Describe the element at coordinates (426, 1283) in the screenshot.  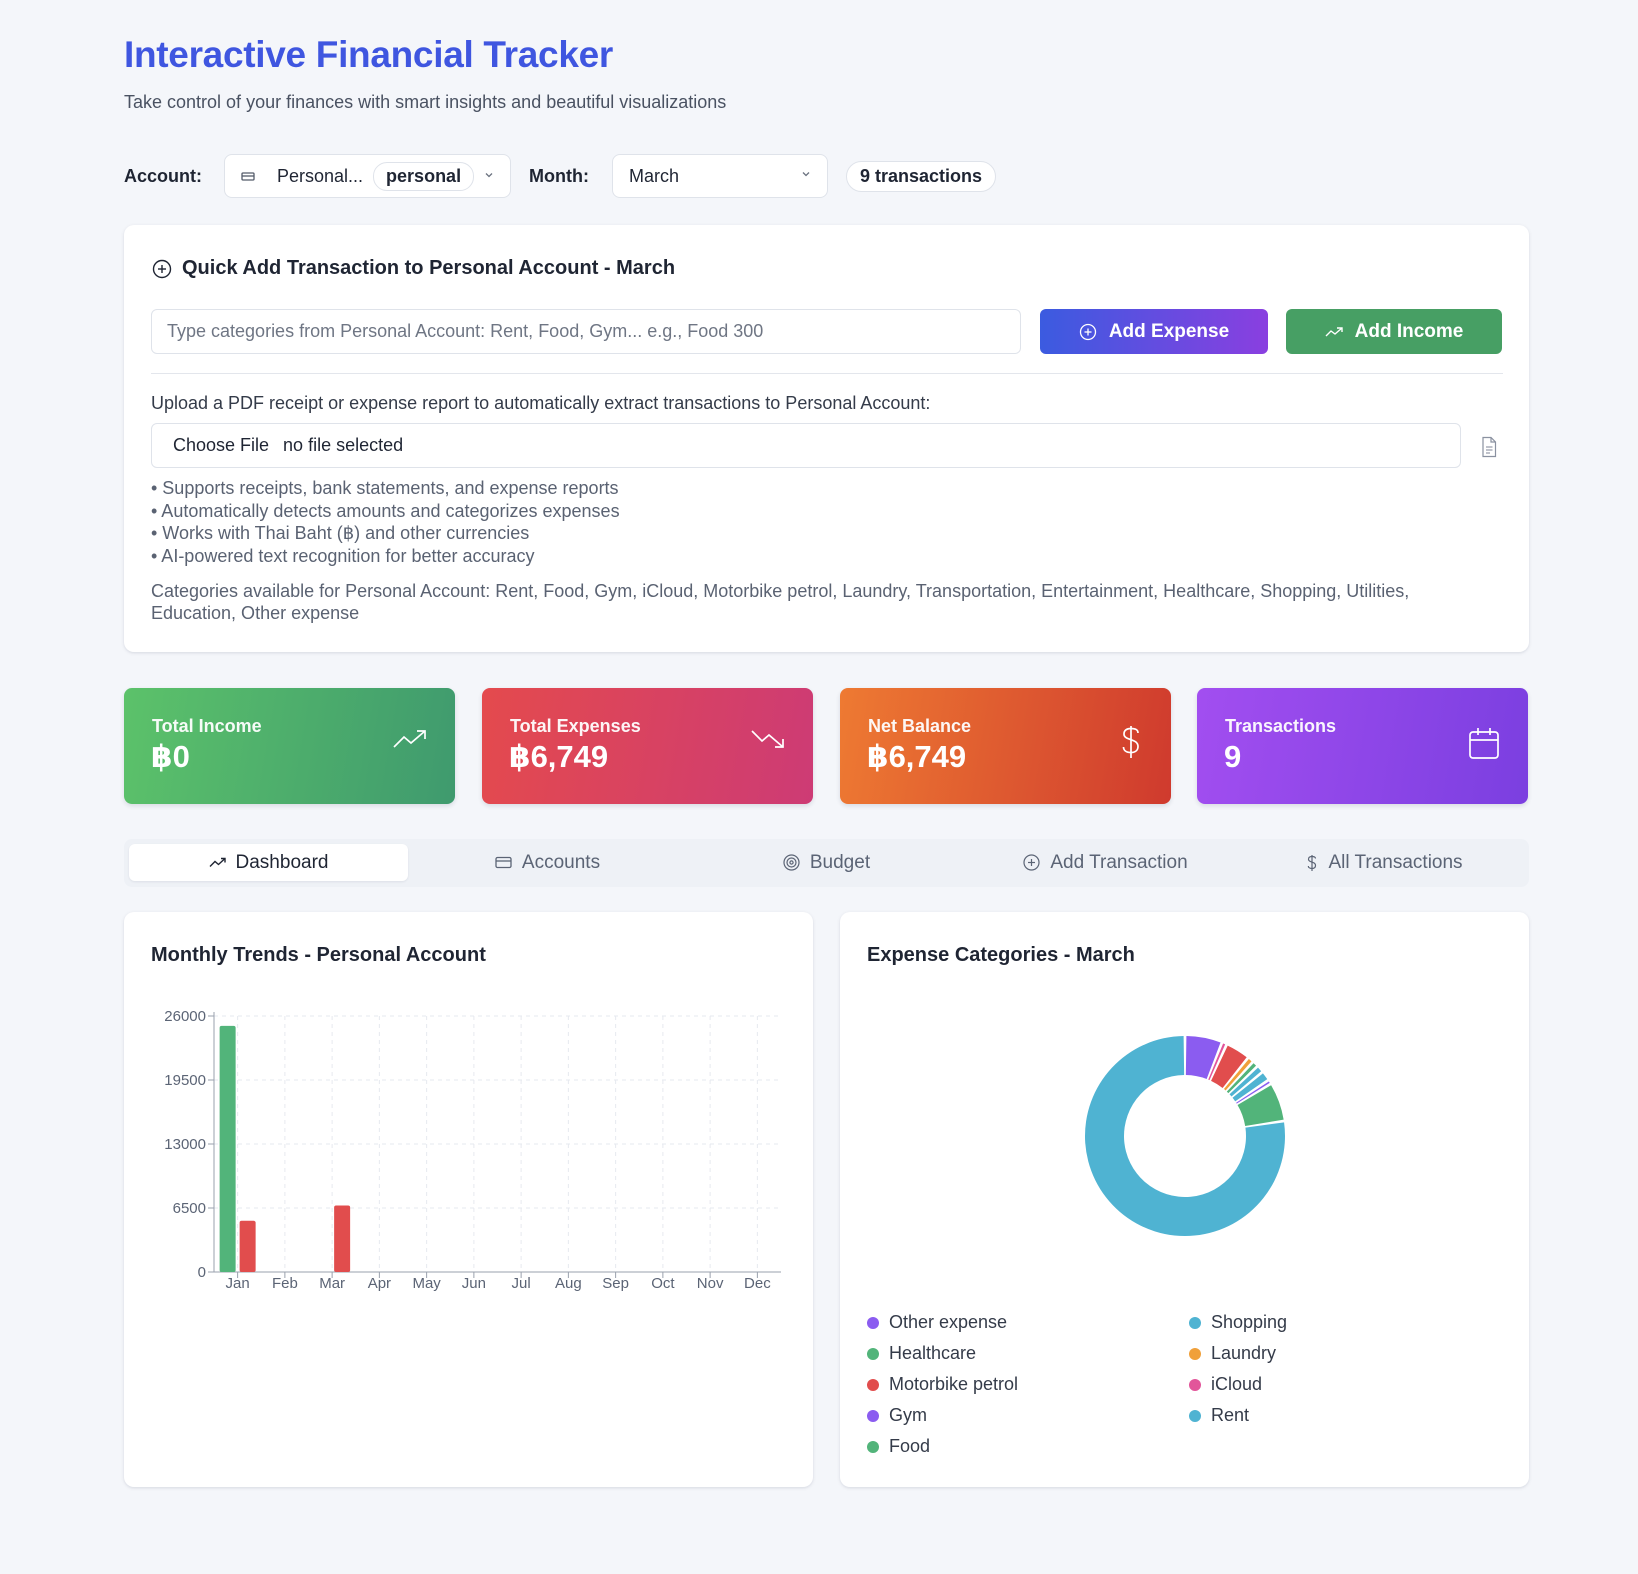
I see `x-tick-label: May` at that location.